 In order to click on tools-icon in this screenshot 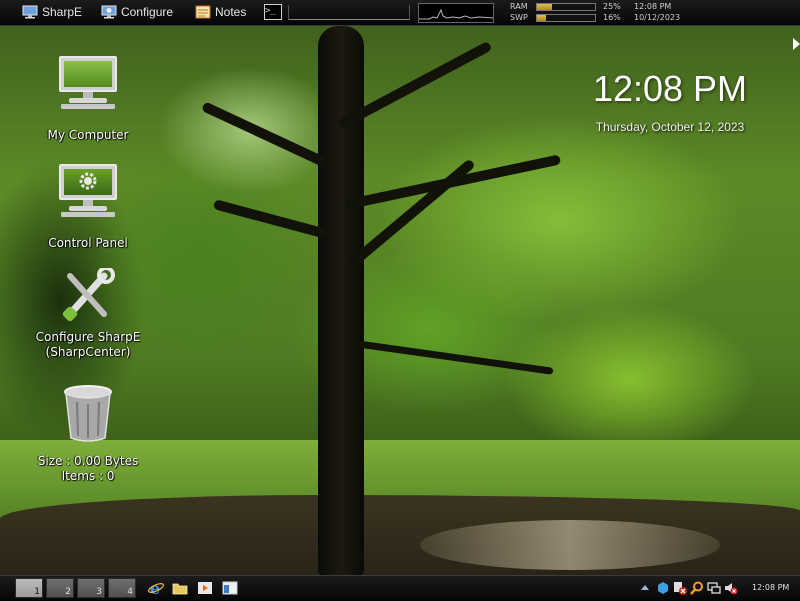, I will do `click(88, 295)`.